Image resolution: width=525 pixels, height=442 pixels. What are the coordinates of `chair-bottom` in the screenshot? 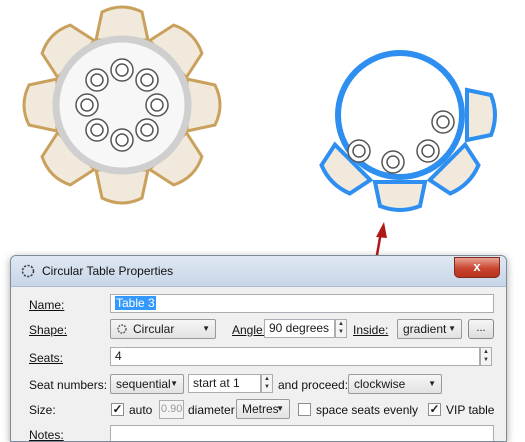 It's located at (122, 186).